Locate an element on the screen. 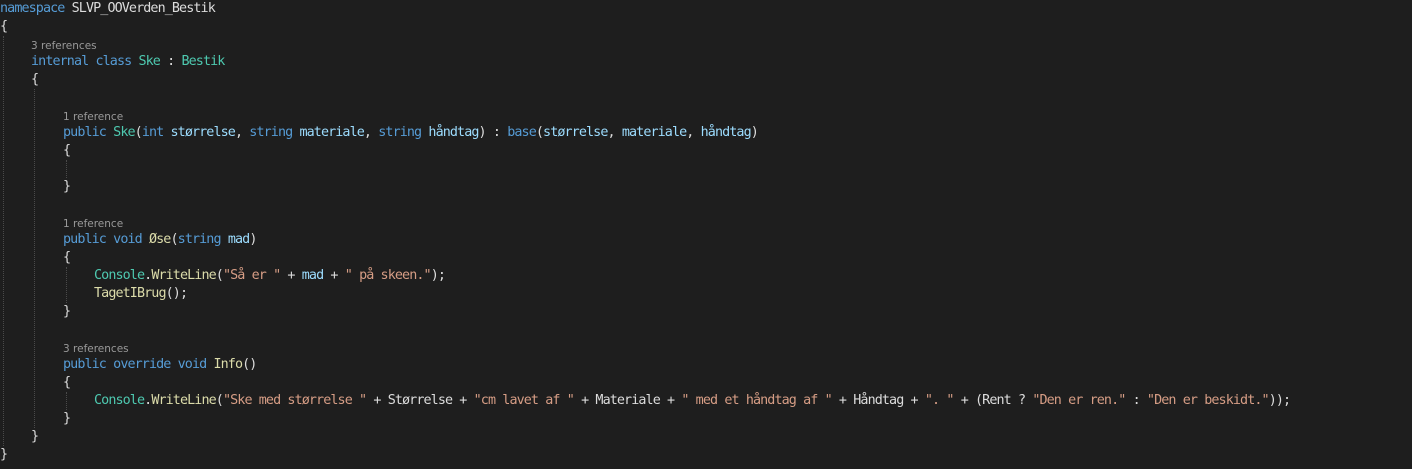 The width and height of the screenshot is (1412, 469). code-token-string: "Den er ren." is located at coordinates (1079, 400).